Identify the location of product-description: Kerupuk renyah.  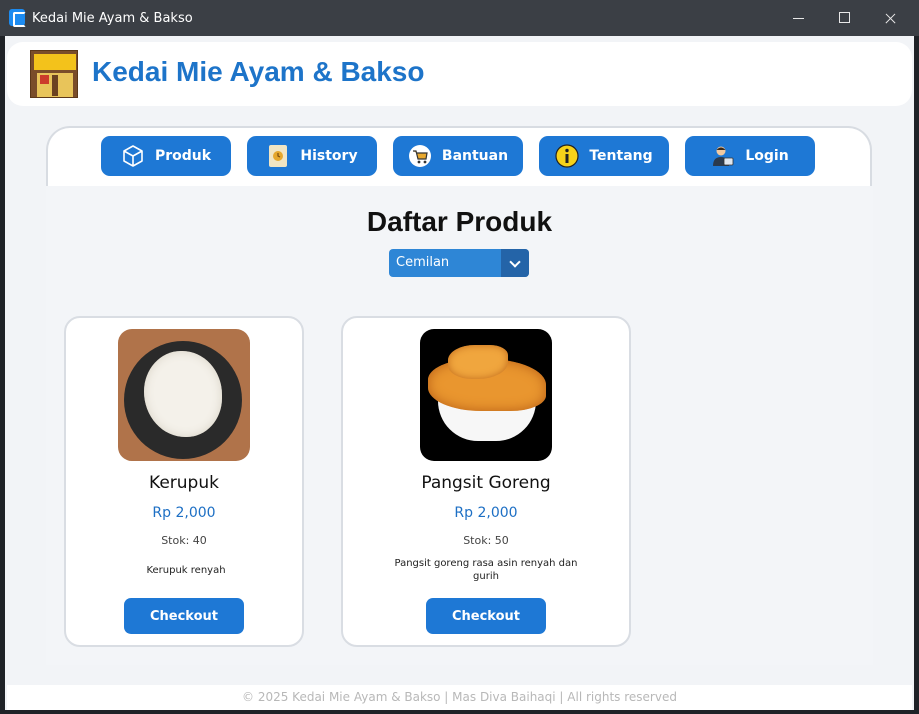
(186, 570).